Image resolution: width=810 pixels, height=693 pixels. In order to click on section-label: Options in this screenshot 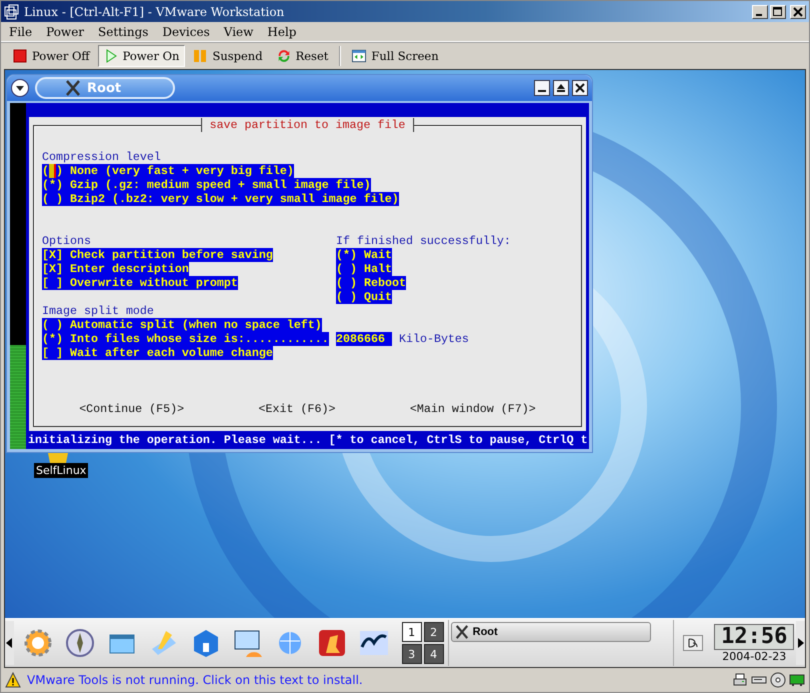, I will do `click(67, 241)`.